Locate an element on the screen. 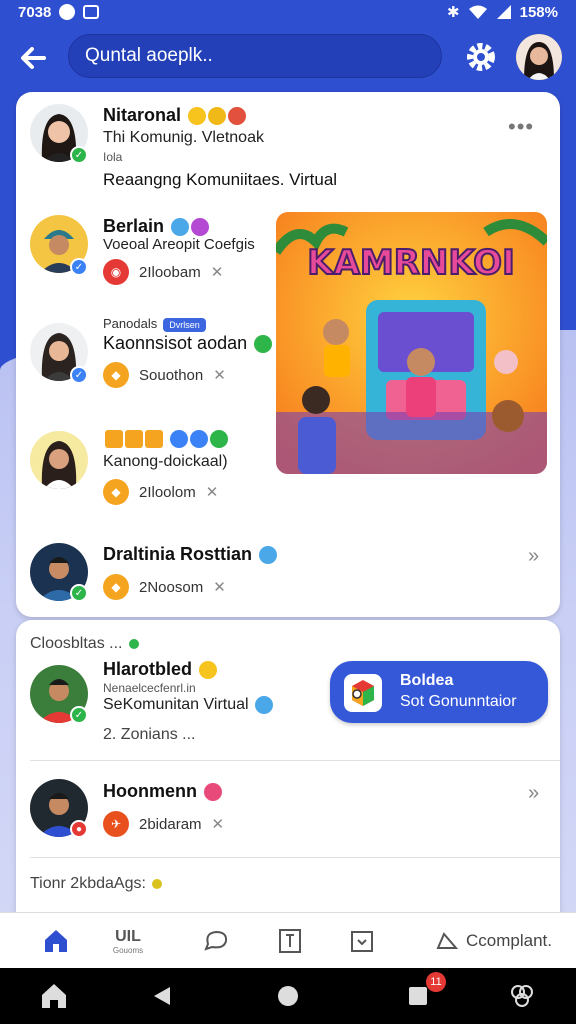  nav-home-circle-button is located at coordinates (288, 996).